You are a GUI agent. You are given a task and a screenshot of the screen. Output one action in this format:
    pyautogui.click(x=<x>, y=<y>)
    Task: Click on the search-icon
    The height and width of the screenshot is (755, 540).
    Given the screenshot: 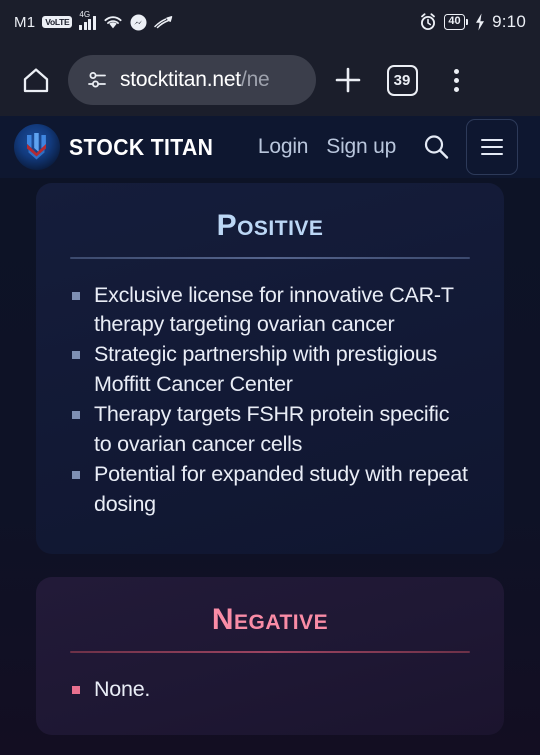 What is the action you would take?
    pyautogui.click(x=436, y=147)
    